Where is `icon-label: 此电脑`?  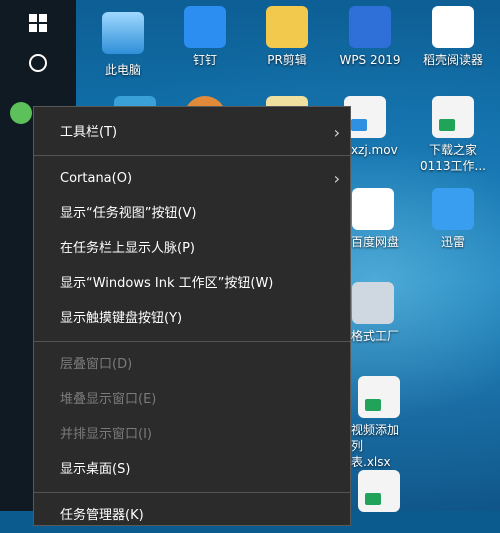
icon-label: 此电脑 is located at coordinates (122, 70).